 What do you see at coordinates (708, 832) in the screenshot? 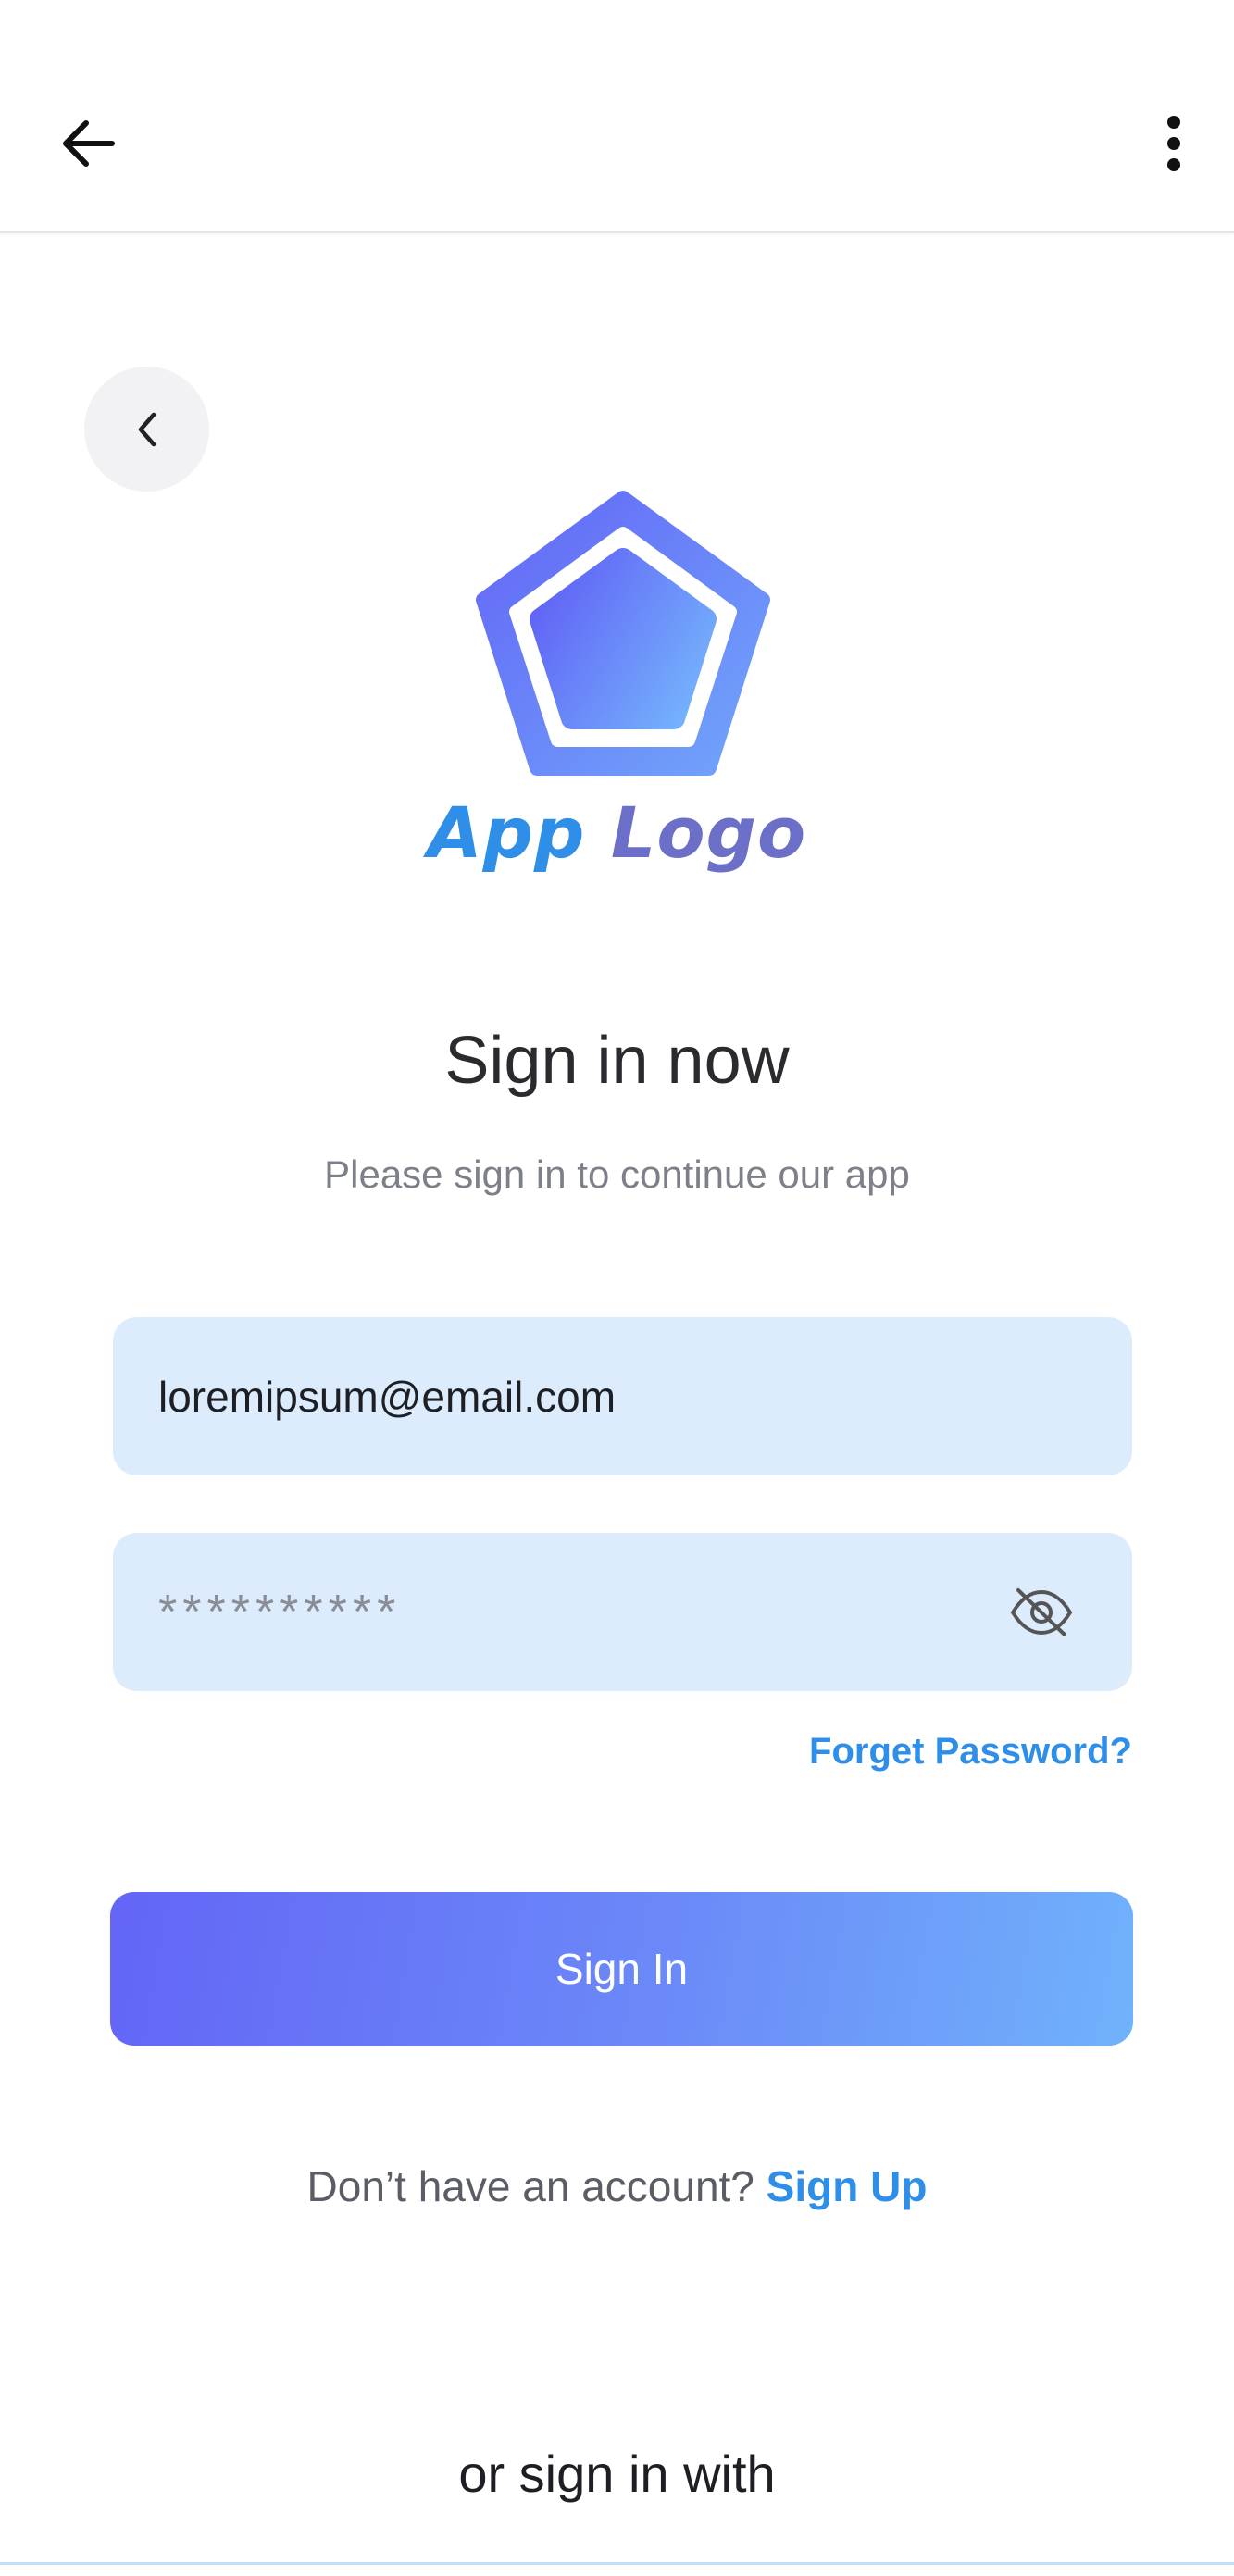
I see `logo-word-logo: Logo` at bounding box center [708, 832].